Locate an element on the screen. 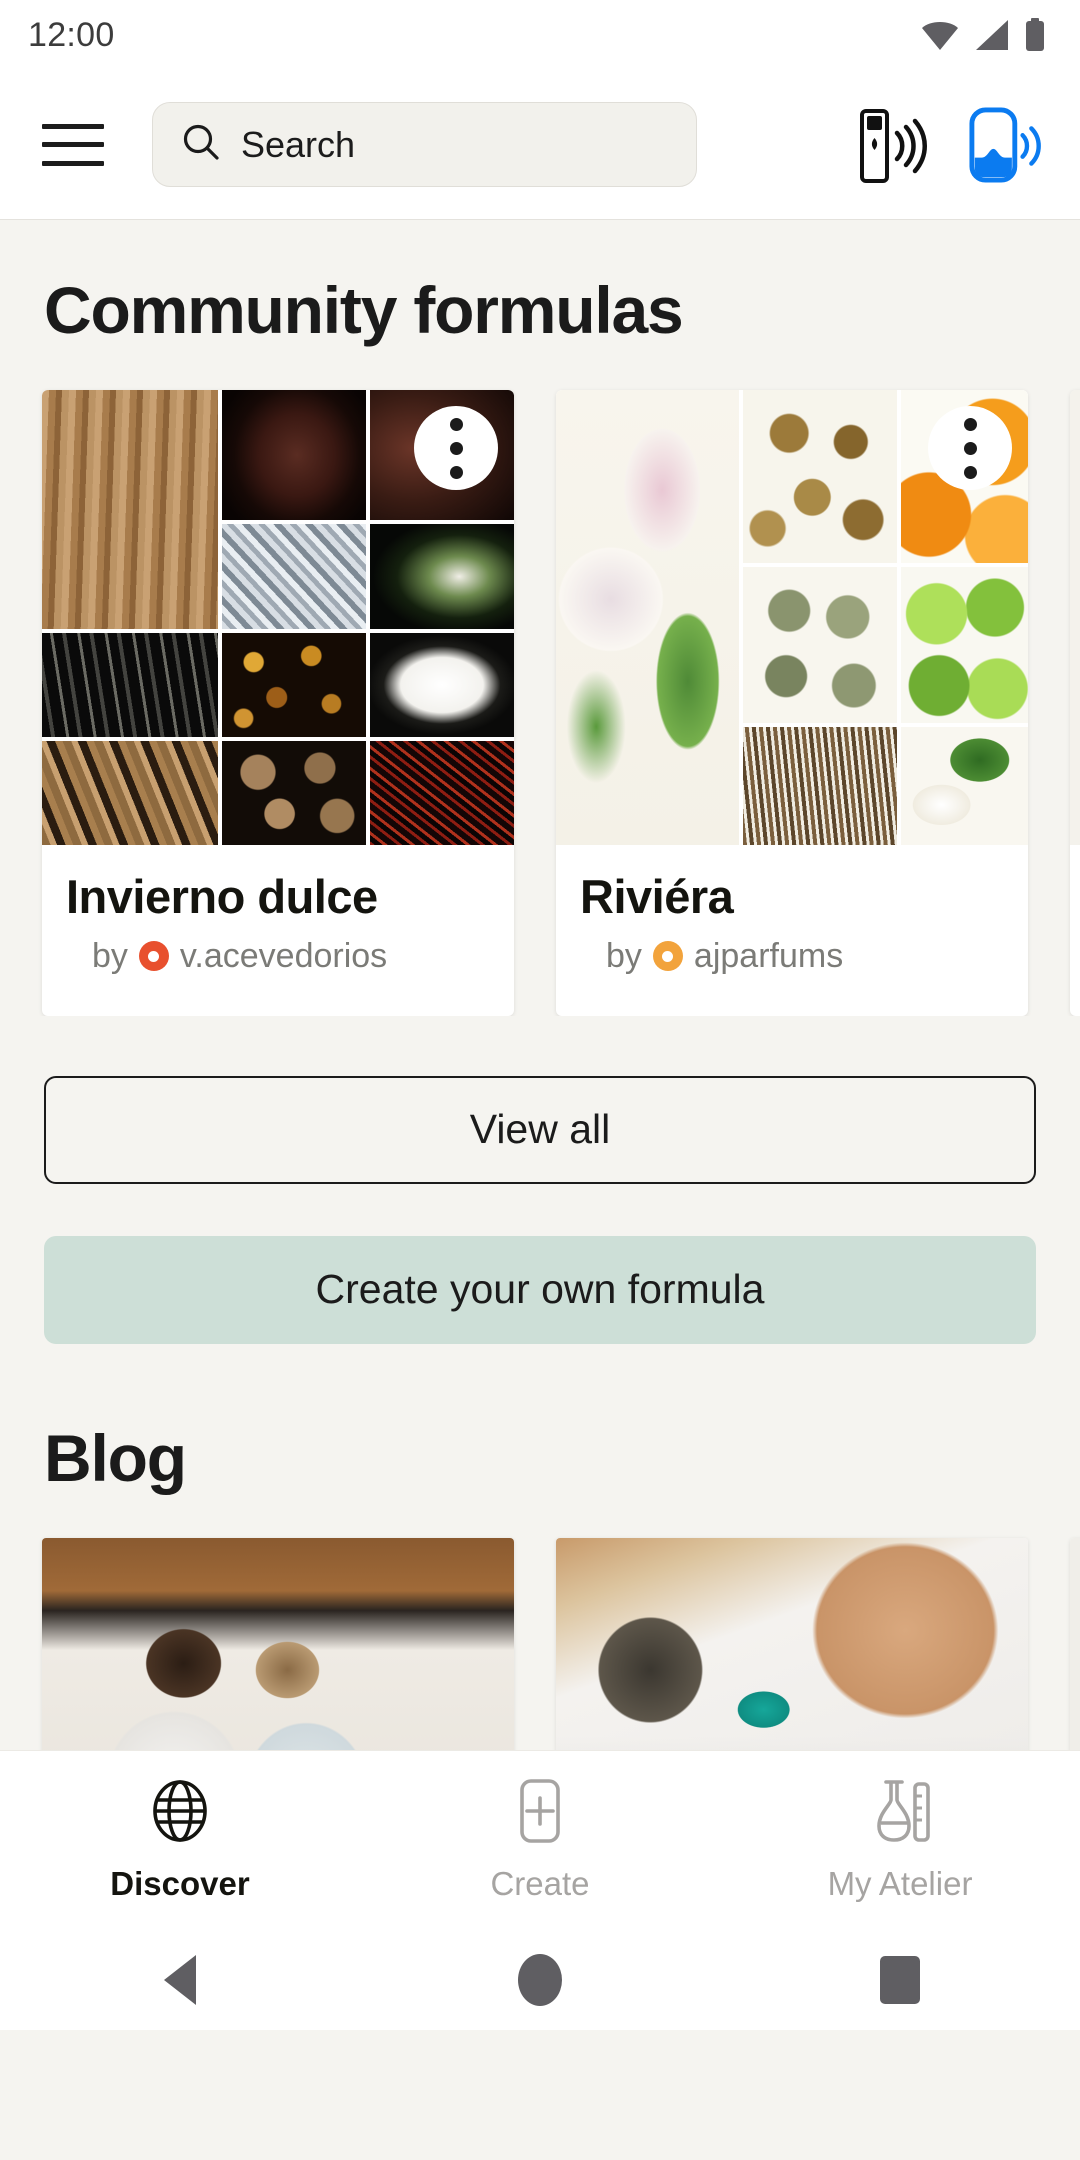  nav-item-create: Create is located at coordinates (540, 1840).